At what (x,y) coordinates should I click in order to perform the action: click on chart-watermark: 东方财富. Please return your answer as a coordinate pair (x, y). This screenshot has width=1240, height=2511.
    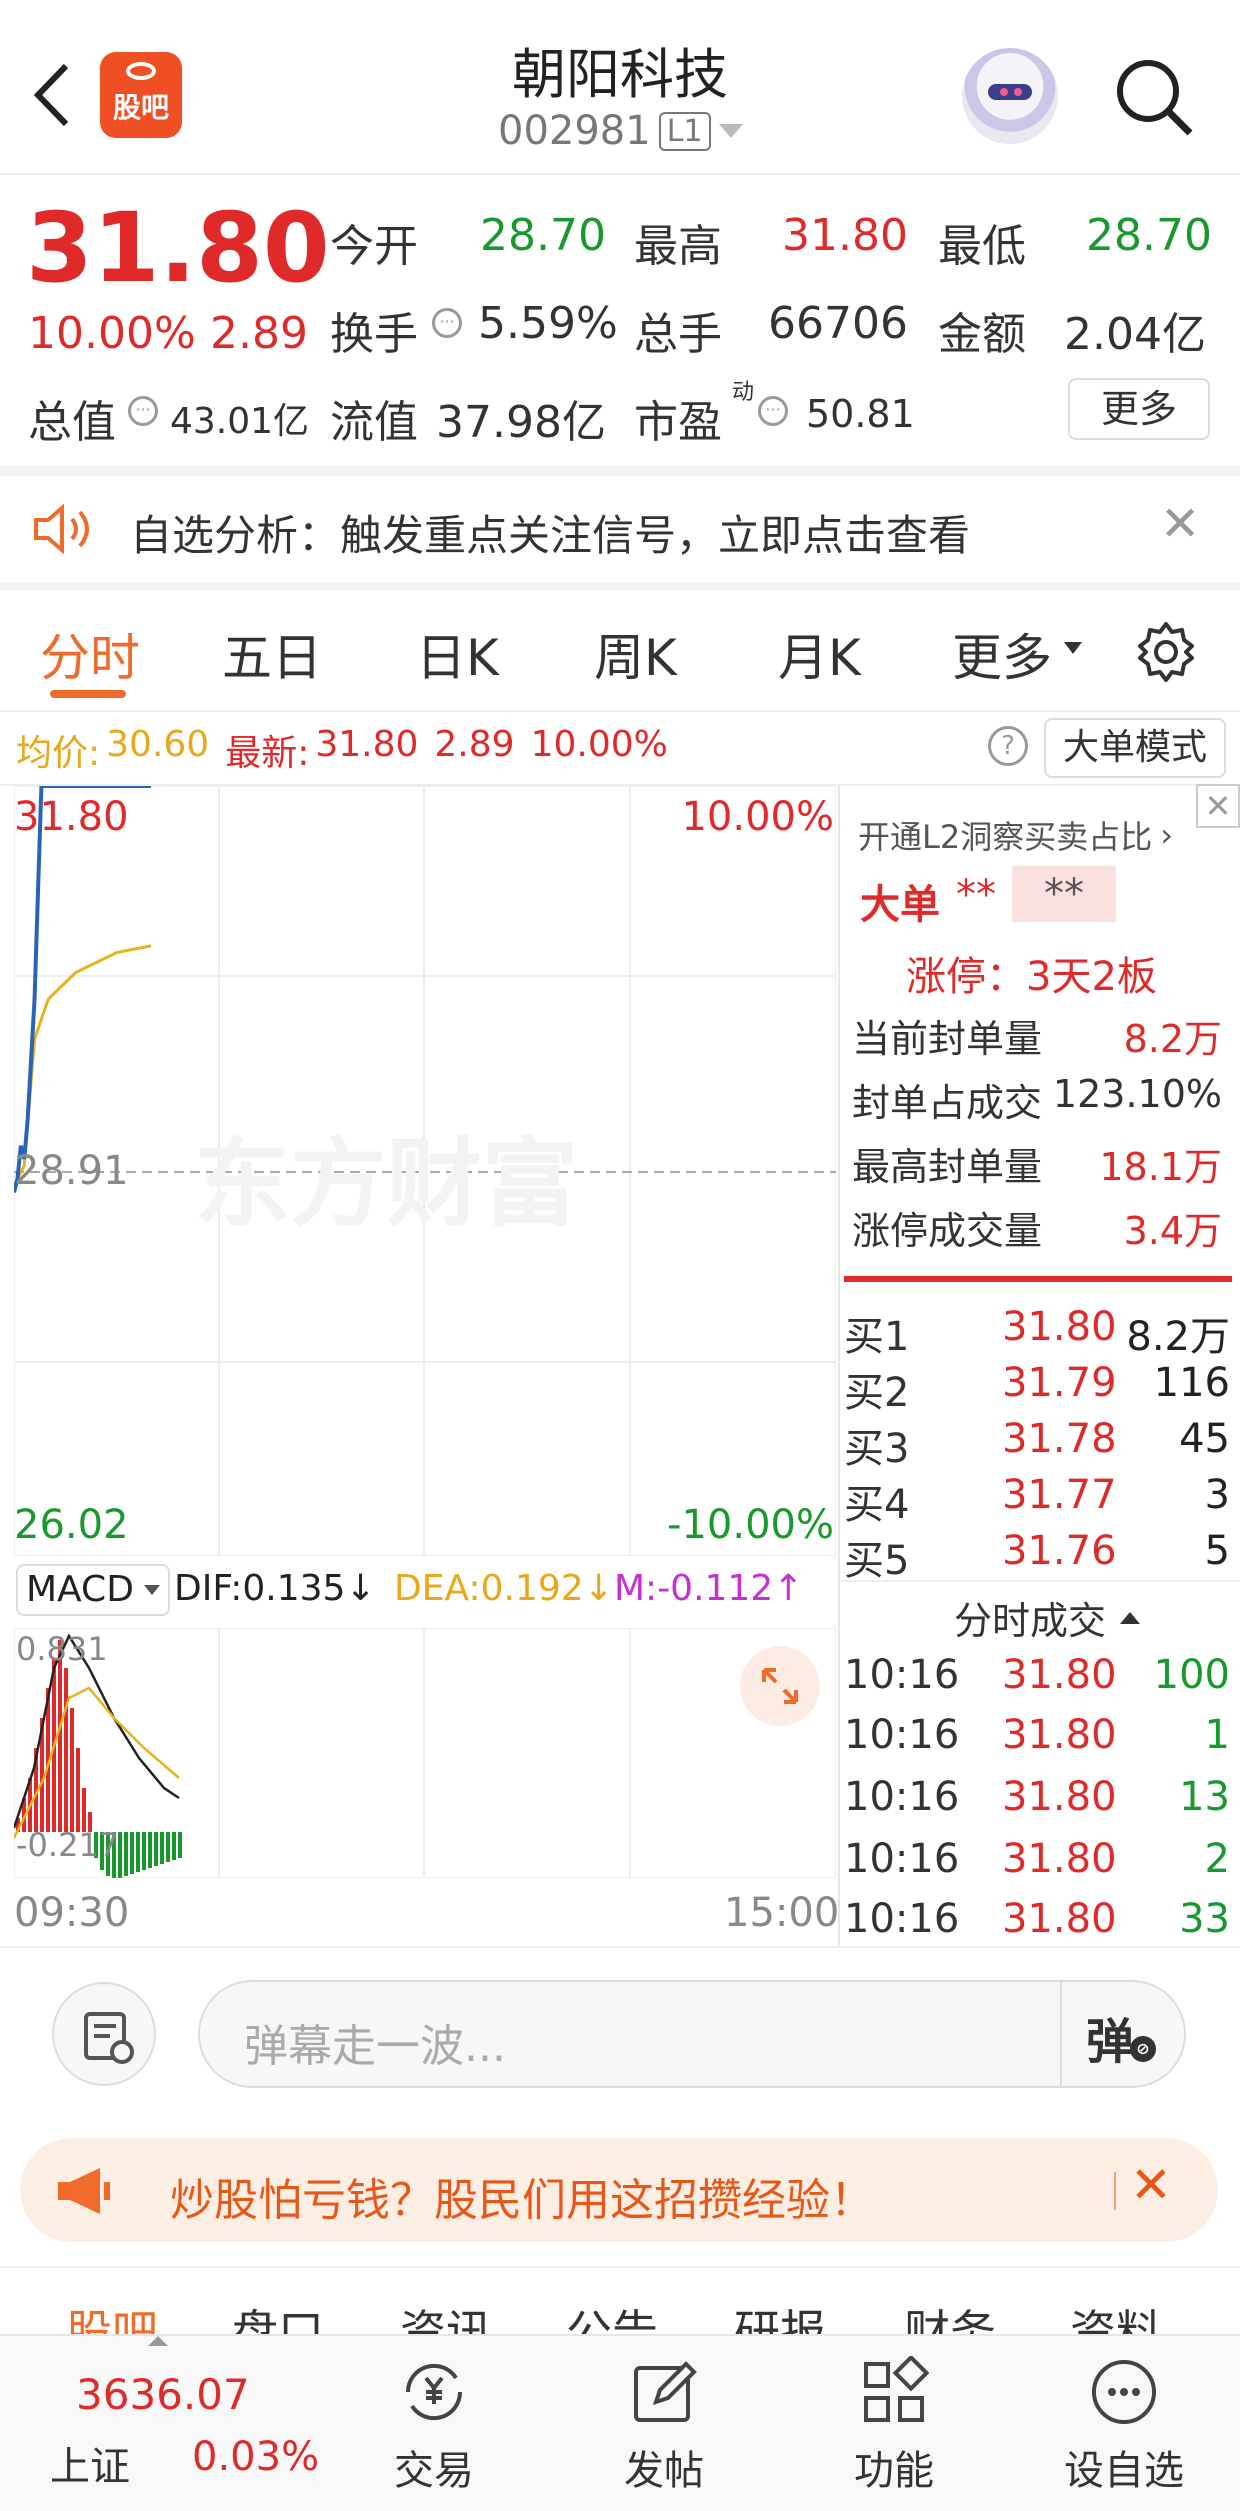
    Looking at the image, I should click on (386, 1184).